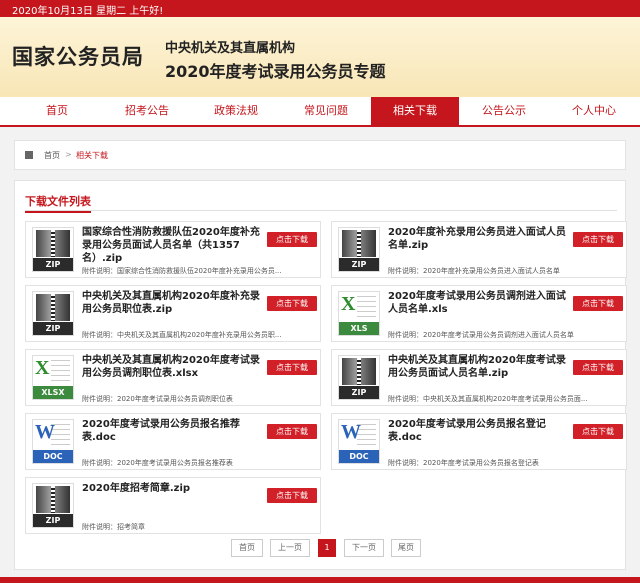 Image resolution: width=640 pixels, height=583 pixels. What do you see at coordinates (478, 431) in the screenshot?
I see `file-title: 2020年度考试录用公务员报名登记表.doc` at bounding box center [478, 431].